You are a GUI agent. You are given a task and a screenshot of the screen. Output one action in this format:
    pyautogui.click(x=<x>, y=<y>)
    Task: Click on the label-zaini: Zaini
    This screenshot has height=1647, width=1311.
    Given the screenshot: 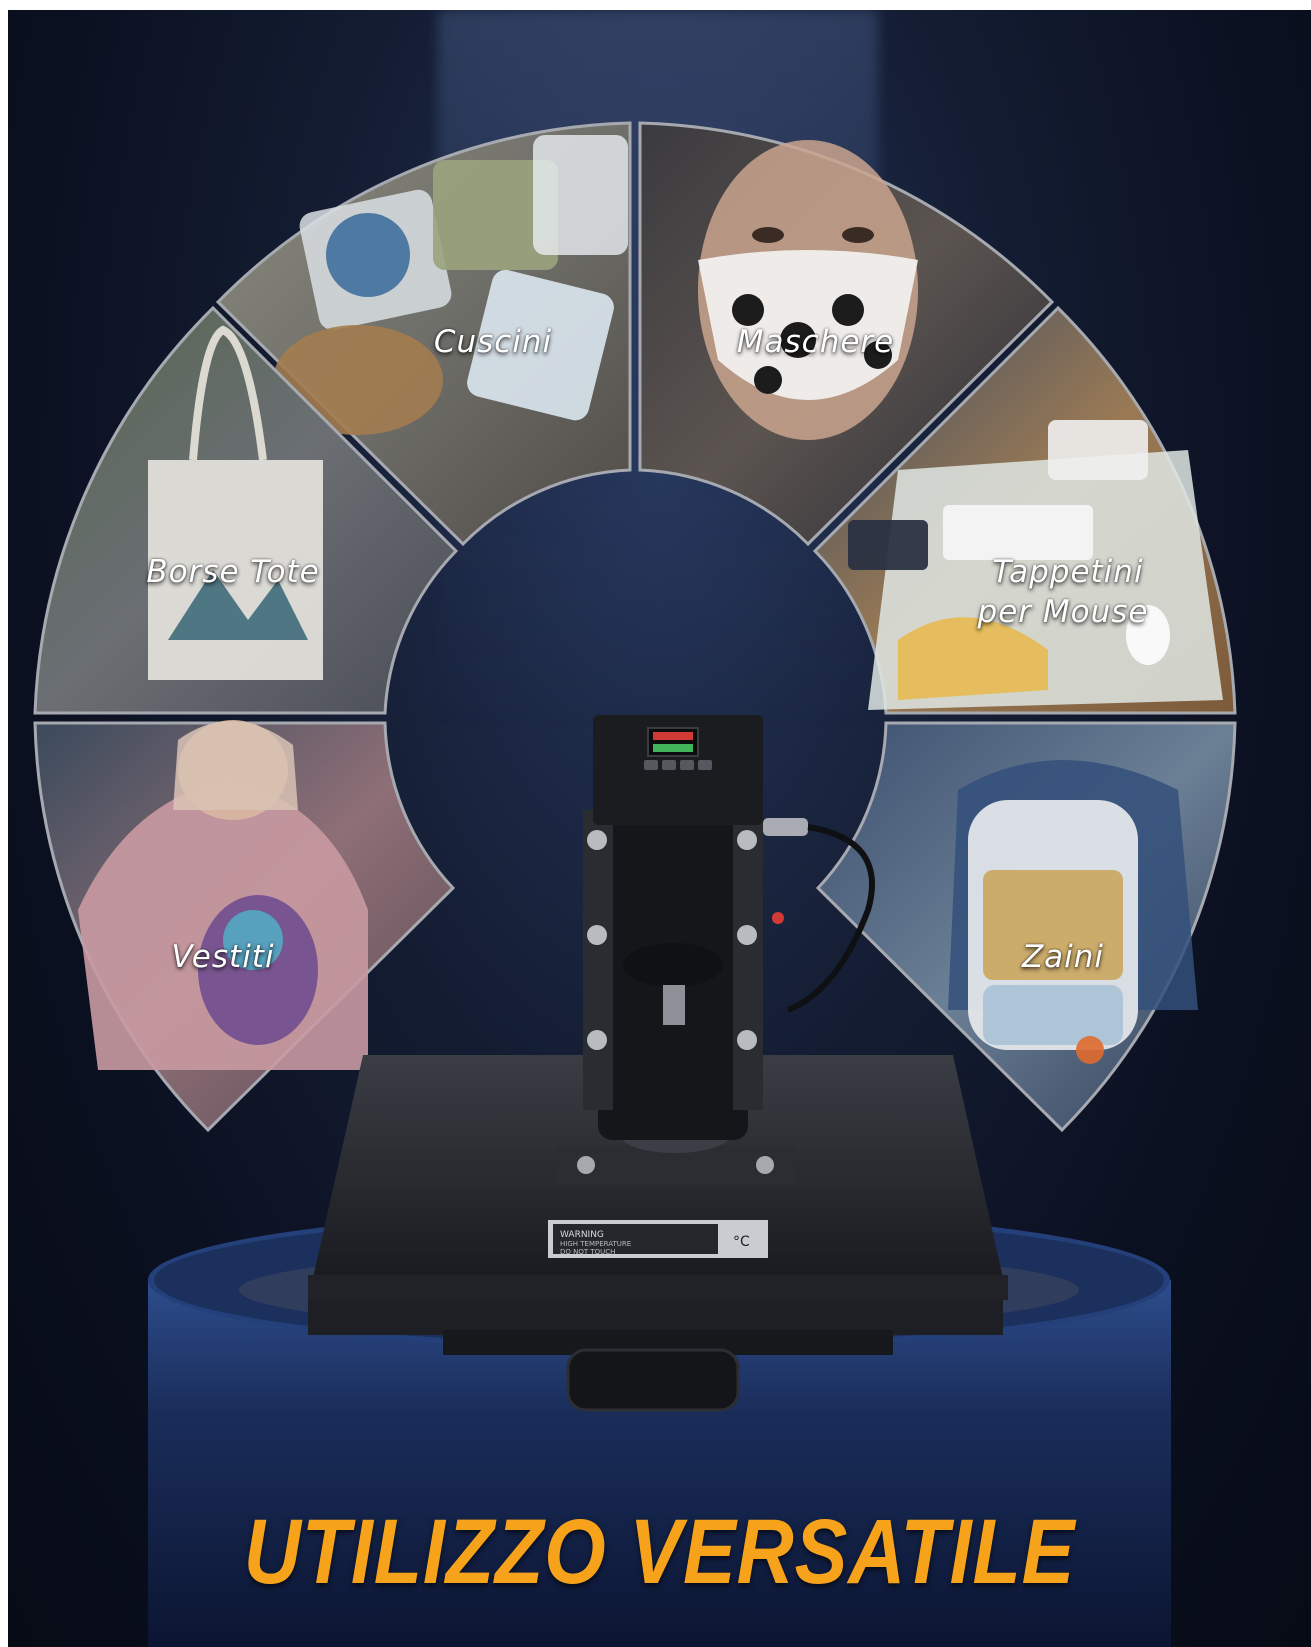 What is the action you would take?
    pyautogui.click(x=1063, y=957)
    